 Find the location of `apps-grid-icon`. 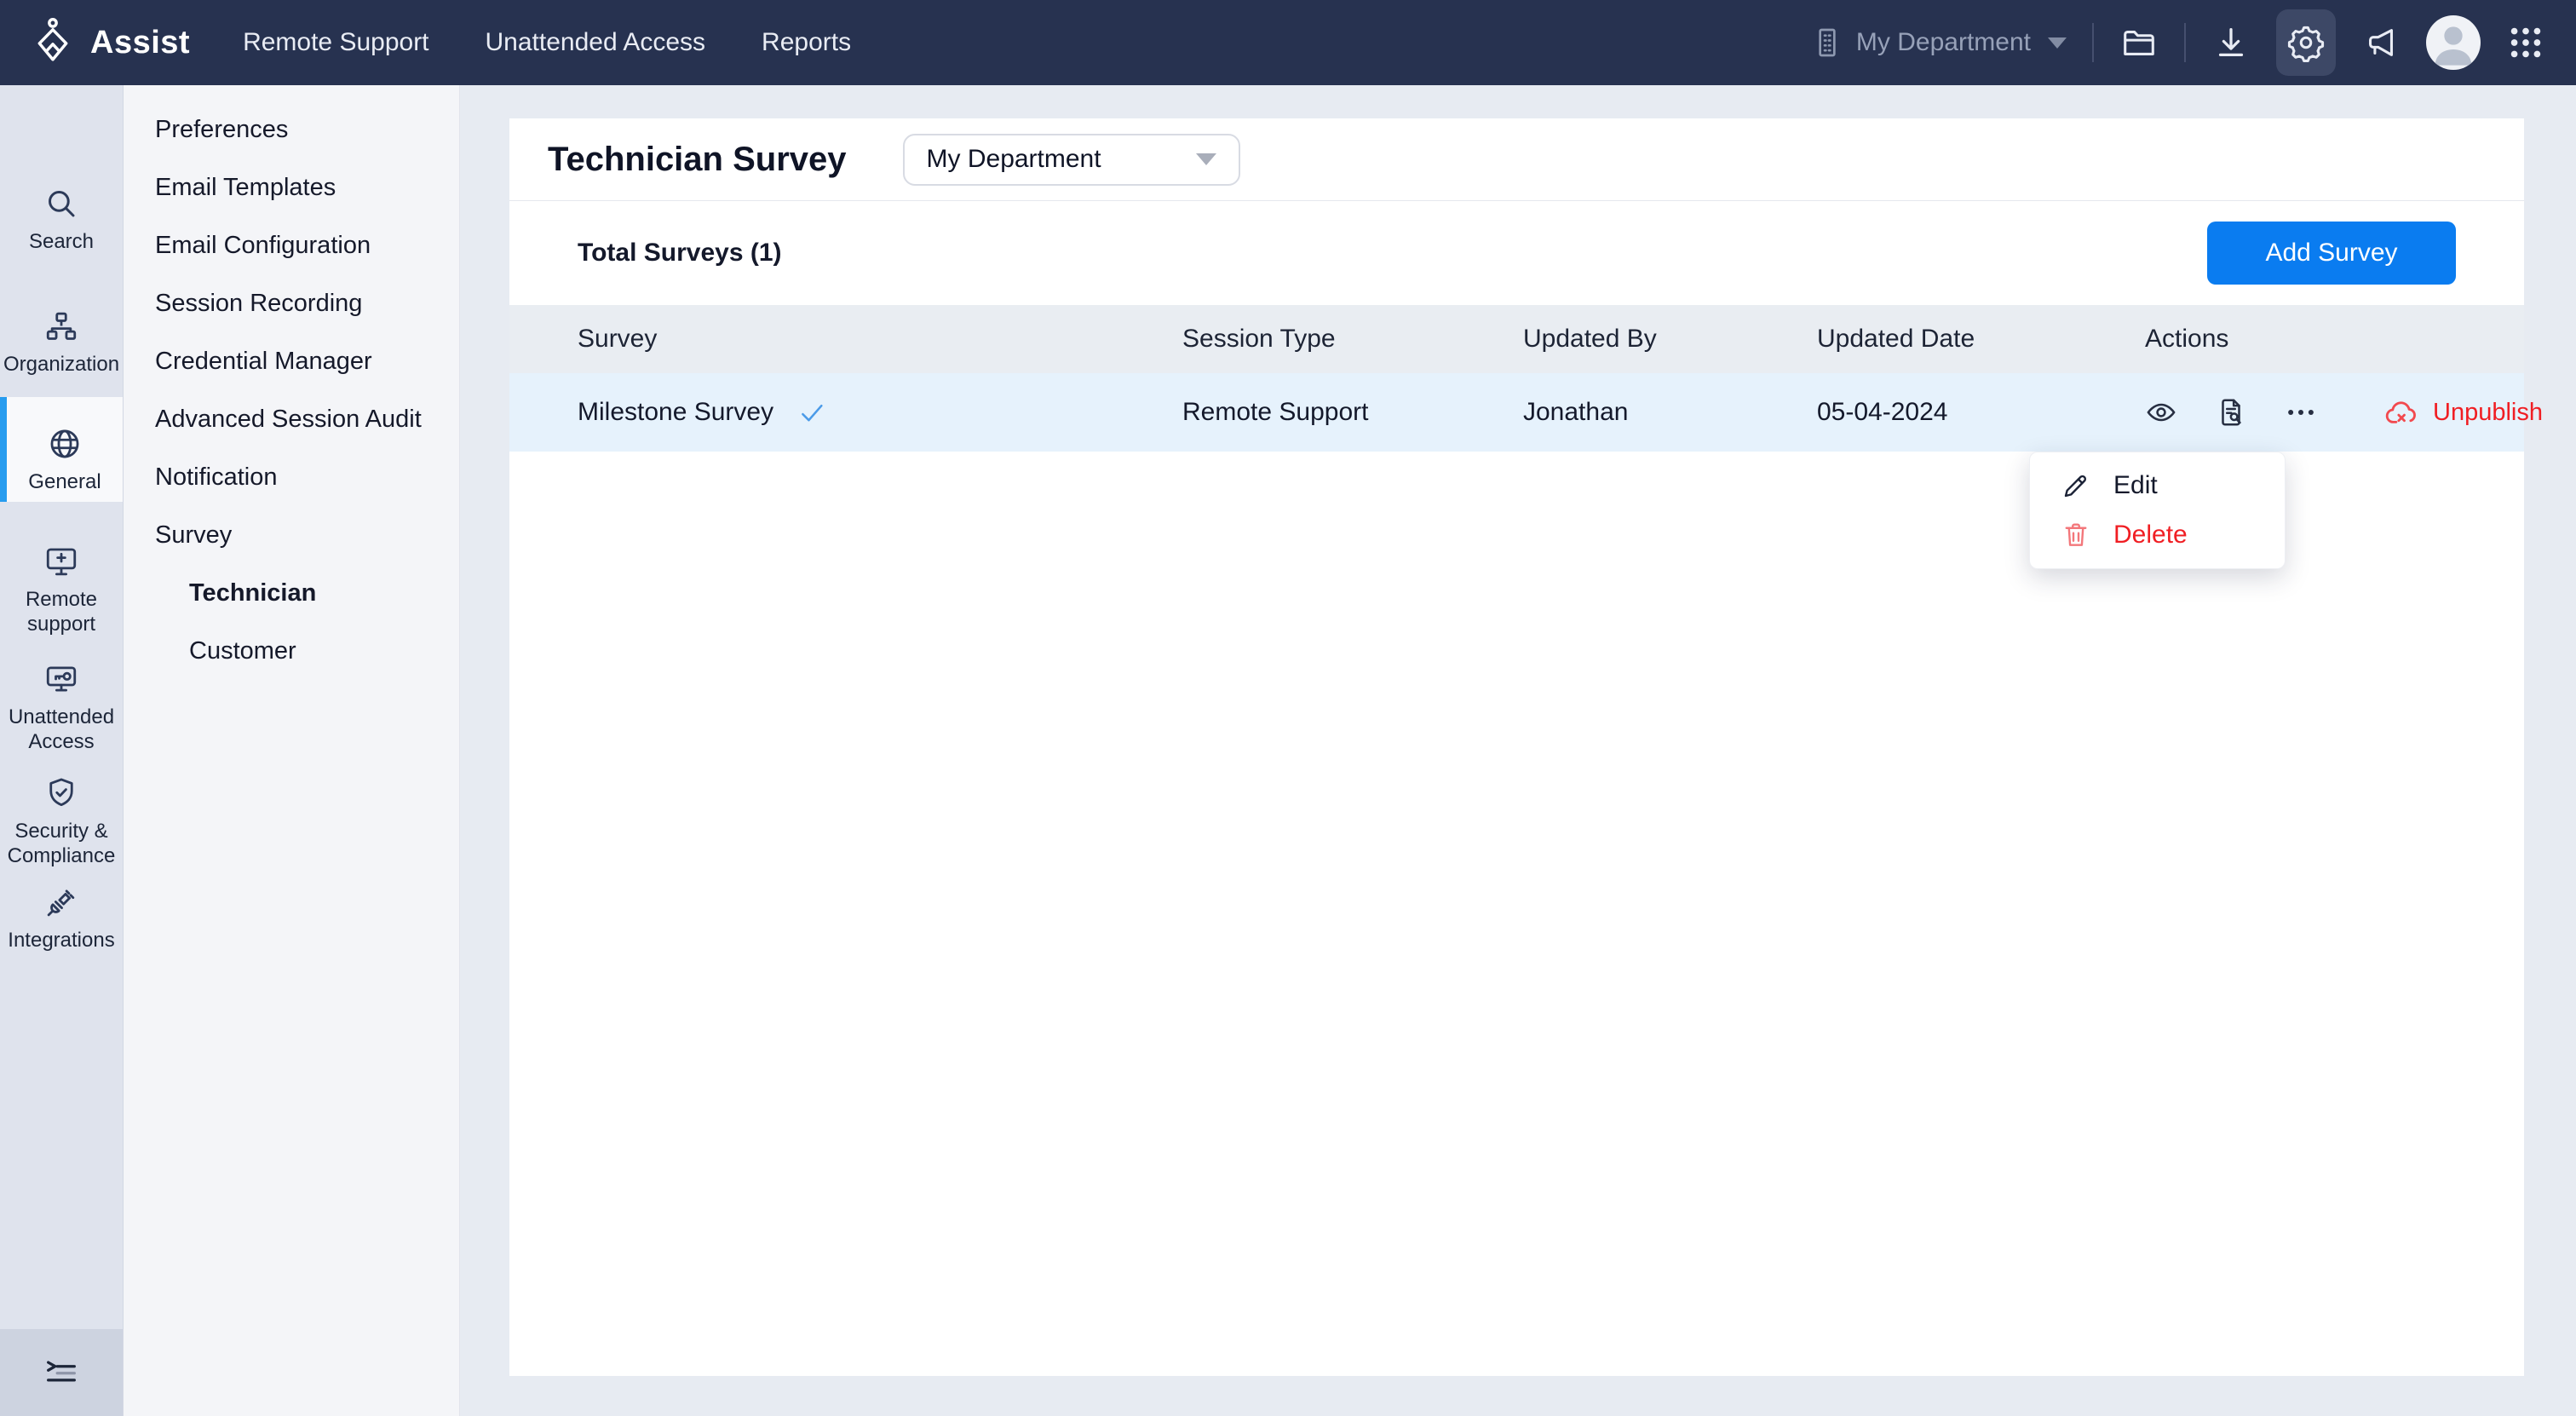

apps-grid-icon is located at coordinates (2525, 42).